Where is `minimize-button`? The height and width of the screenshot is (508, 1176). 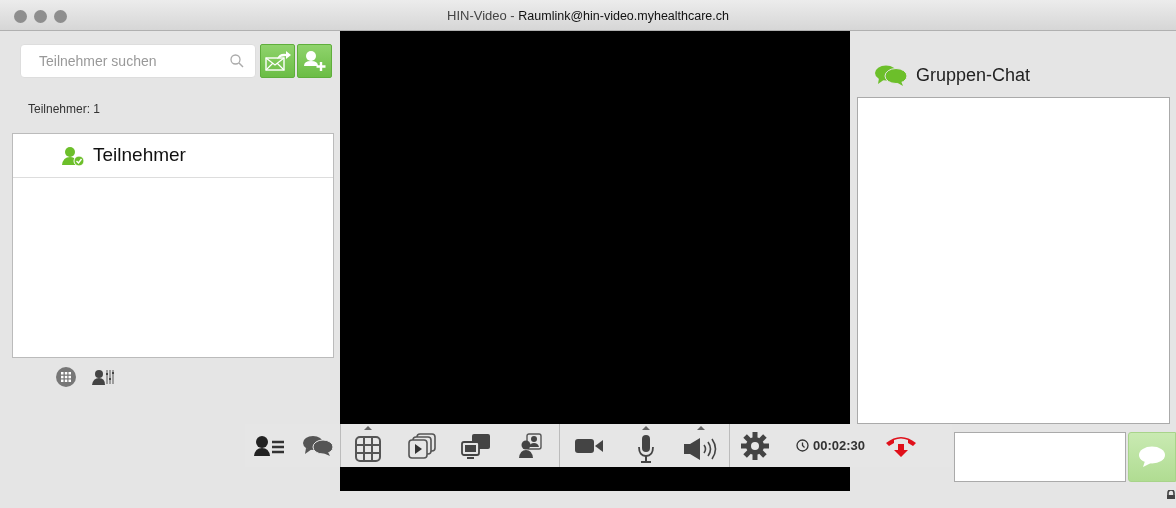
minimize-button is located at coordinates (40, 16).